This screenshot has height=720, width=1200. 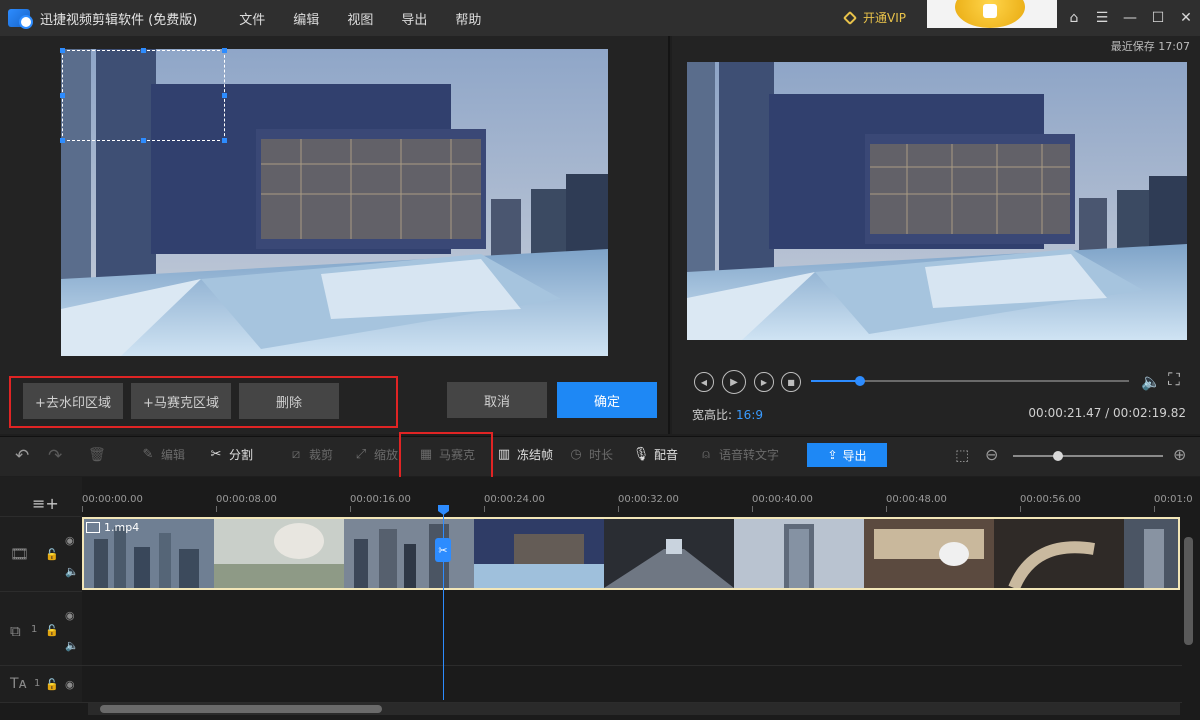 What do you see at coordinates (310, 454) in the screenshot?
I see `tool-crop: ⧄ 裁剪` at bounding box center [310, 454].